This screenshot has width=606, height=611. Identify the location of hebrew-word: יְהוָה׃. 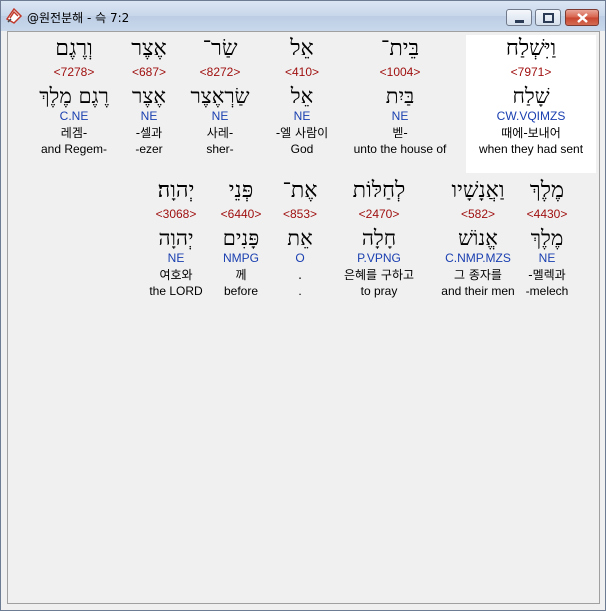
(176, 190).